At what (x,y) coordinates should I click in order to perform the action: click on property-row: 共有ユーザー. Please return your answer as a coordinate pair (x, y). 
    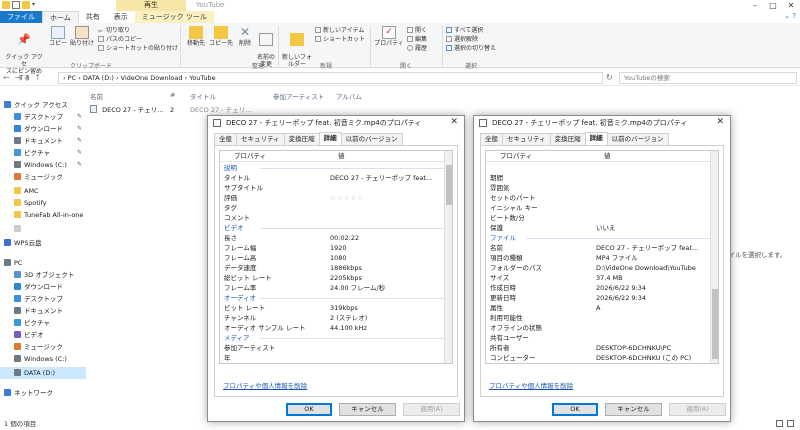
    Looking at the image, I should click on (602, 338).